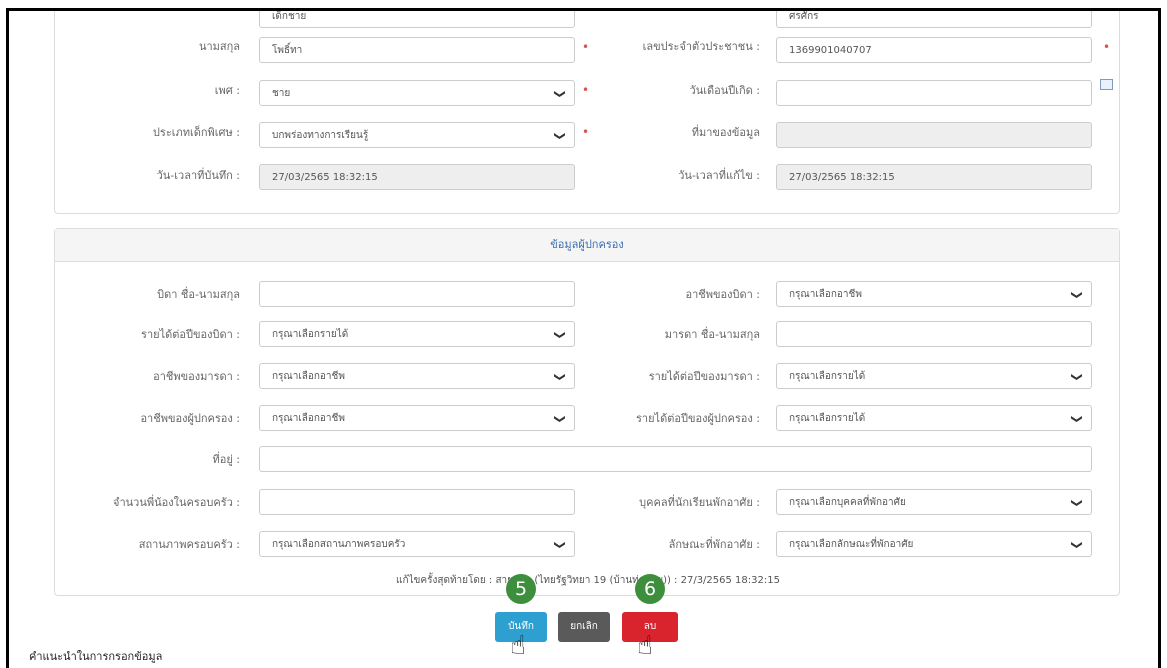 Image resolution: width=1167 pixels, height=668 pixels. Describe the element at coordinates (521, 589) in the screenshot. I see `step-badge-save: 5` at that location.